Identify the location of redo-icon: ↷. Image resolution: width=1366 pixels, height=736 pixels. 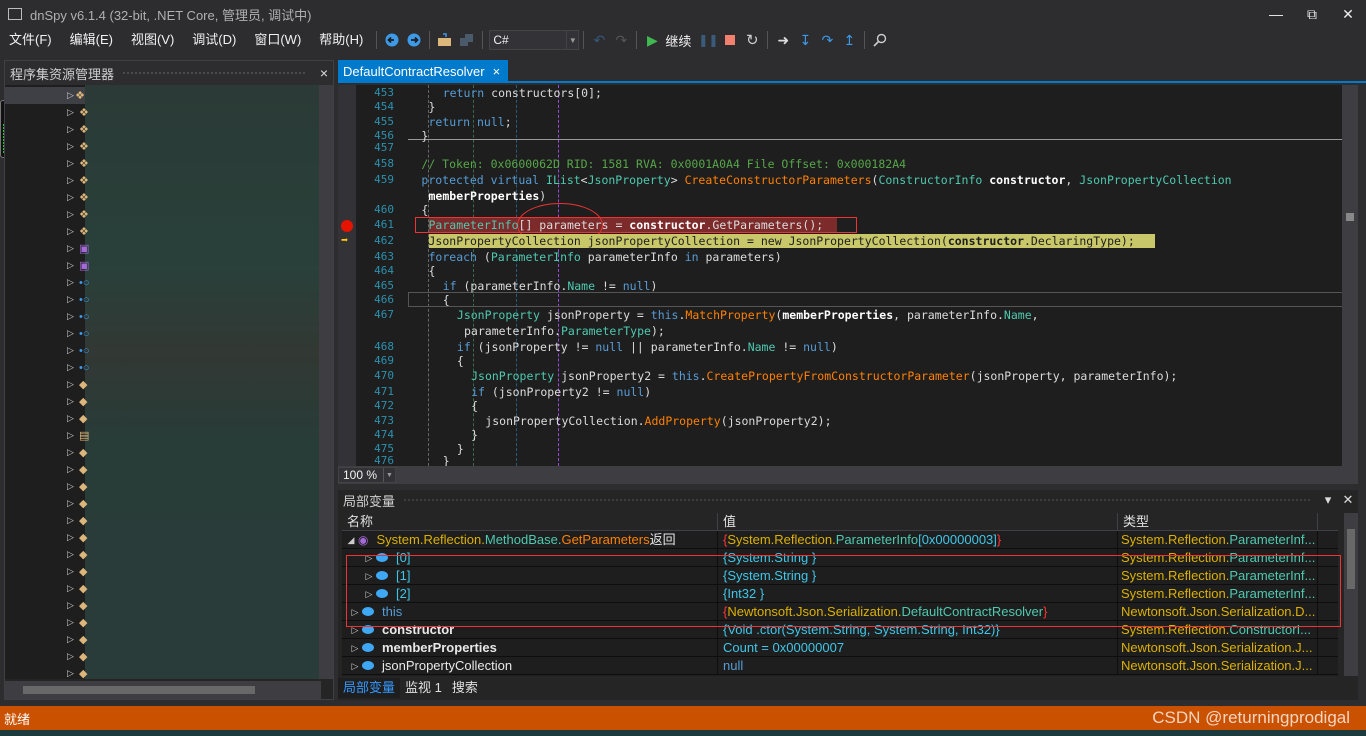
(621, 40).